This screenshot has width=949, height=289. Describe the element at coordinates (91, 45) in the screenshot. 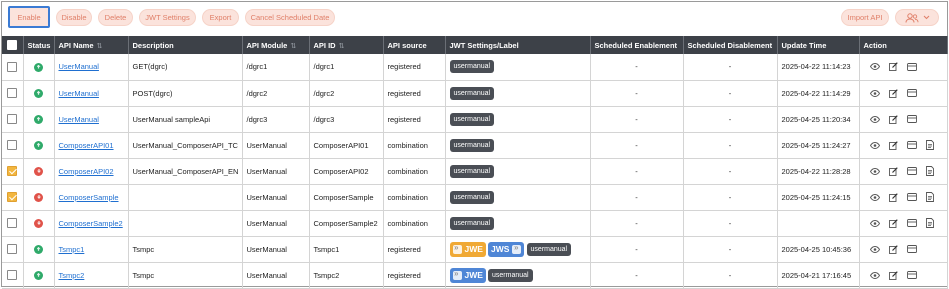

I see `header-api-name: API Name ⇅` at that location.